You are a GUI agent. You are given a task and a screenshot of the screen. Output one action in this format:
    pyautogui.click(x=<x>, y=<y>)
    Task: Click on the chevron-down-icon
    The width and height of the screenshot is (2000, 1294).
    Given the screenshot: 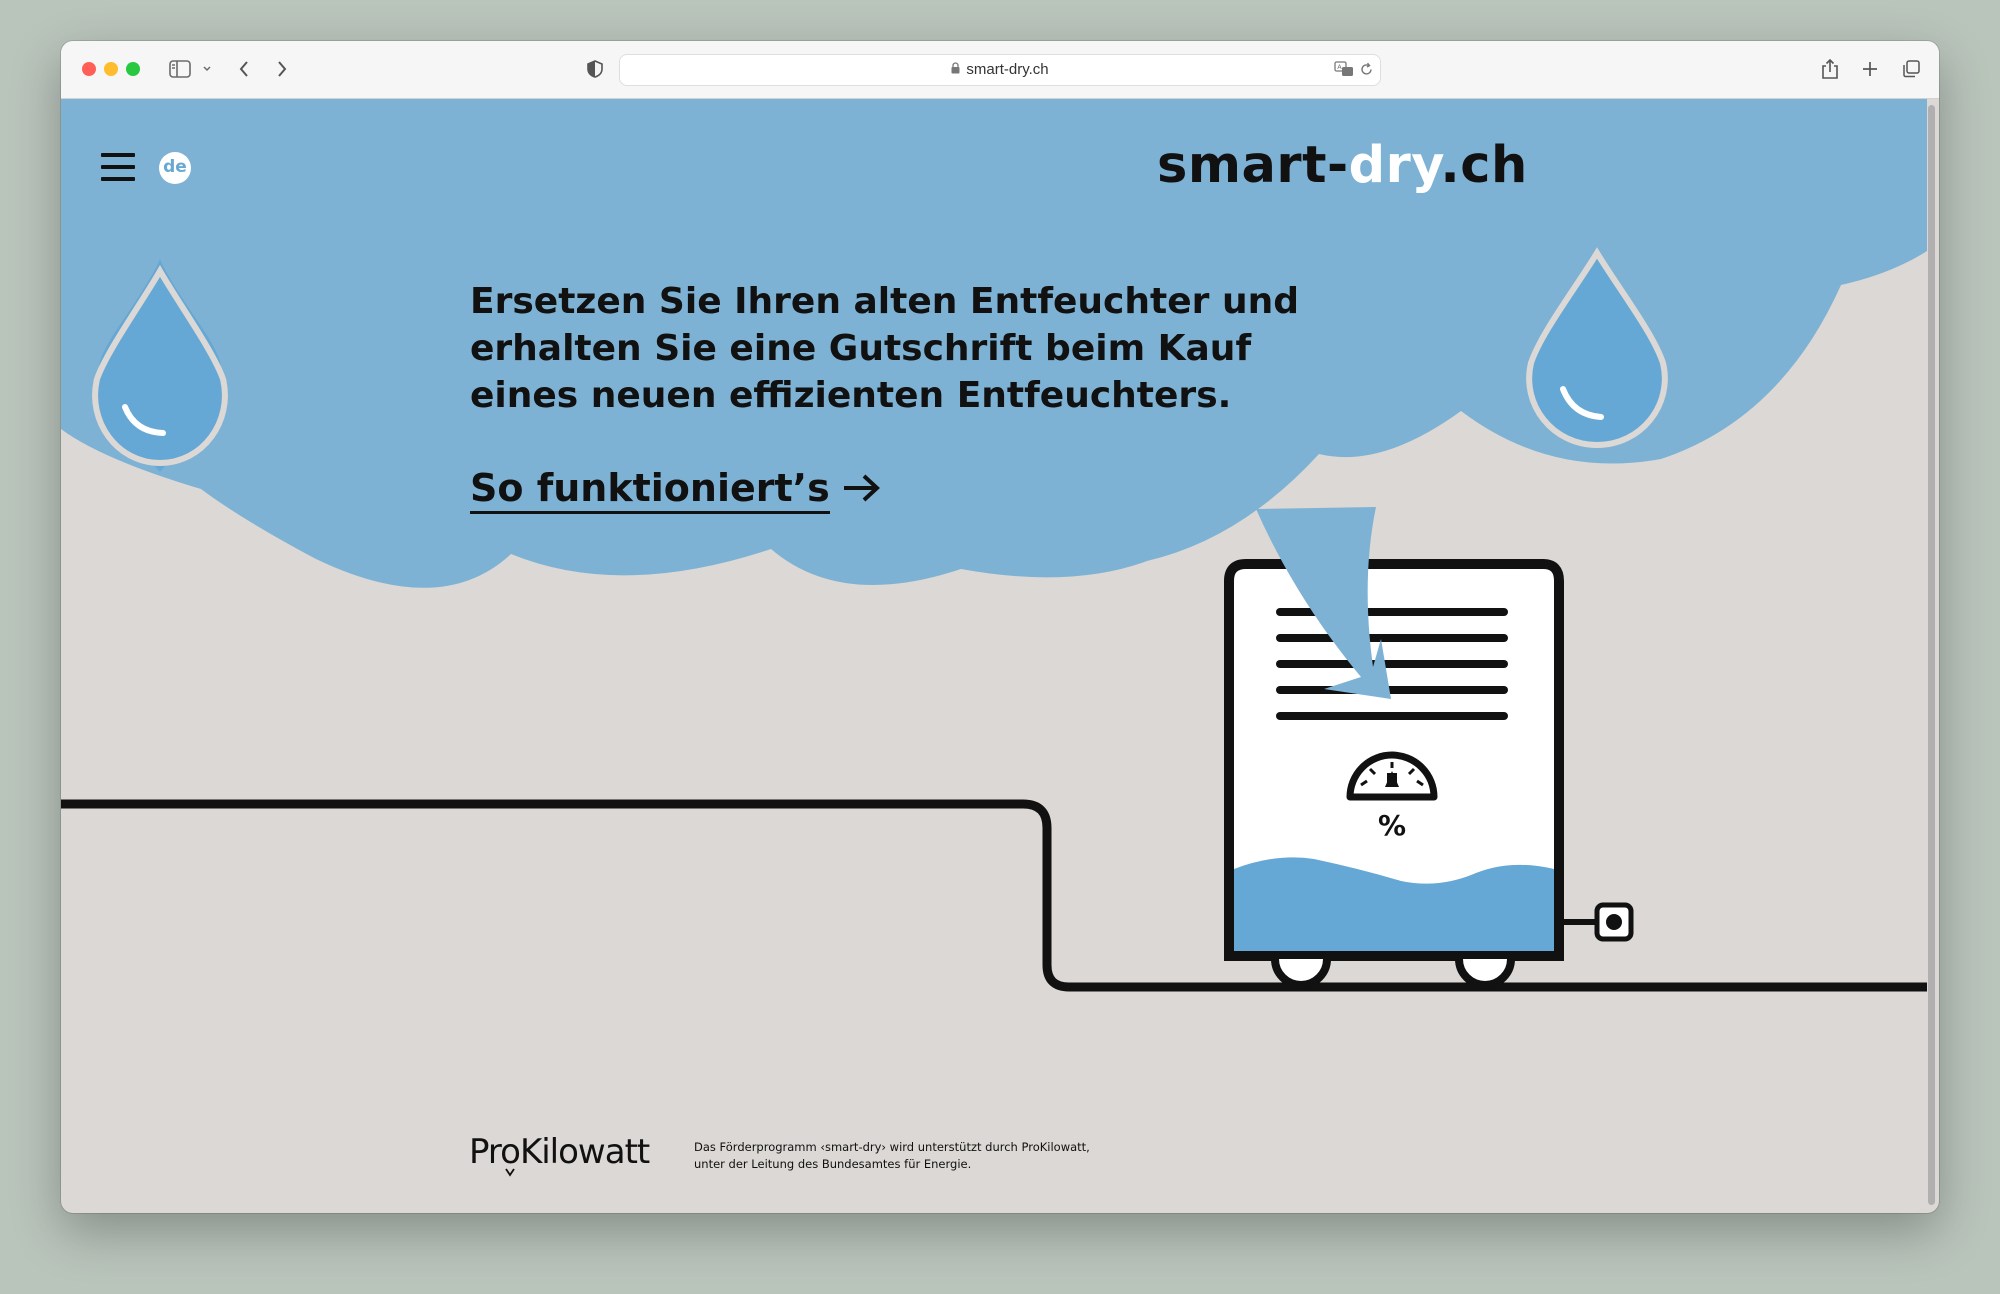 What is the action you would take?
    pyautogui.click(x=207, y=69)
    